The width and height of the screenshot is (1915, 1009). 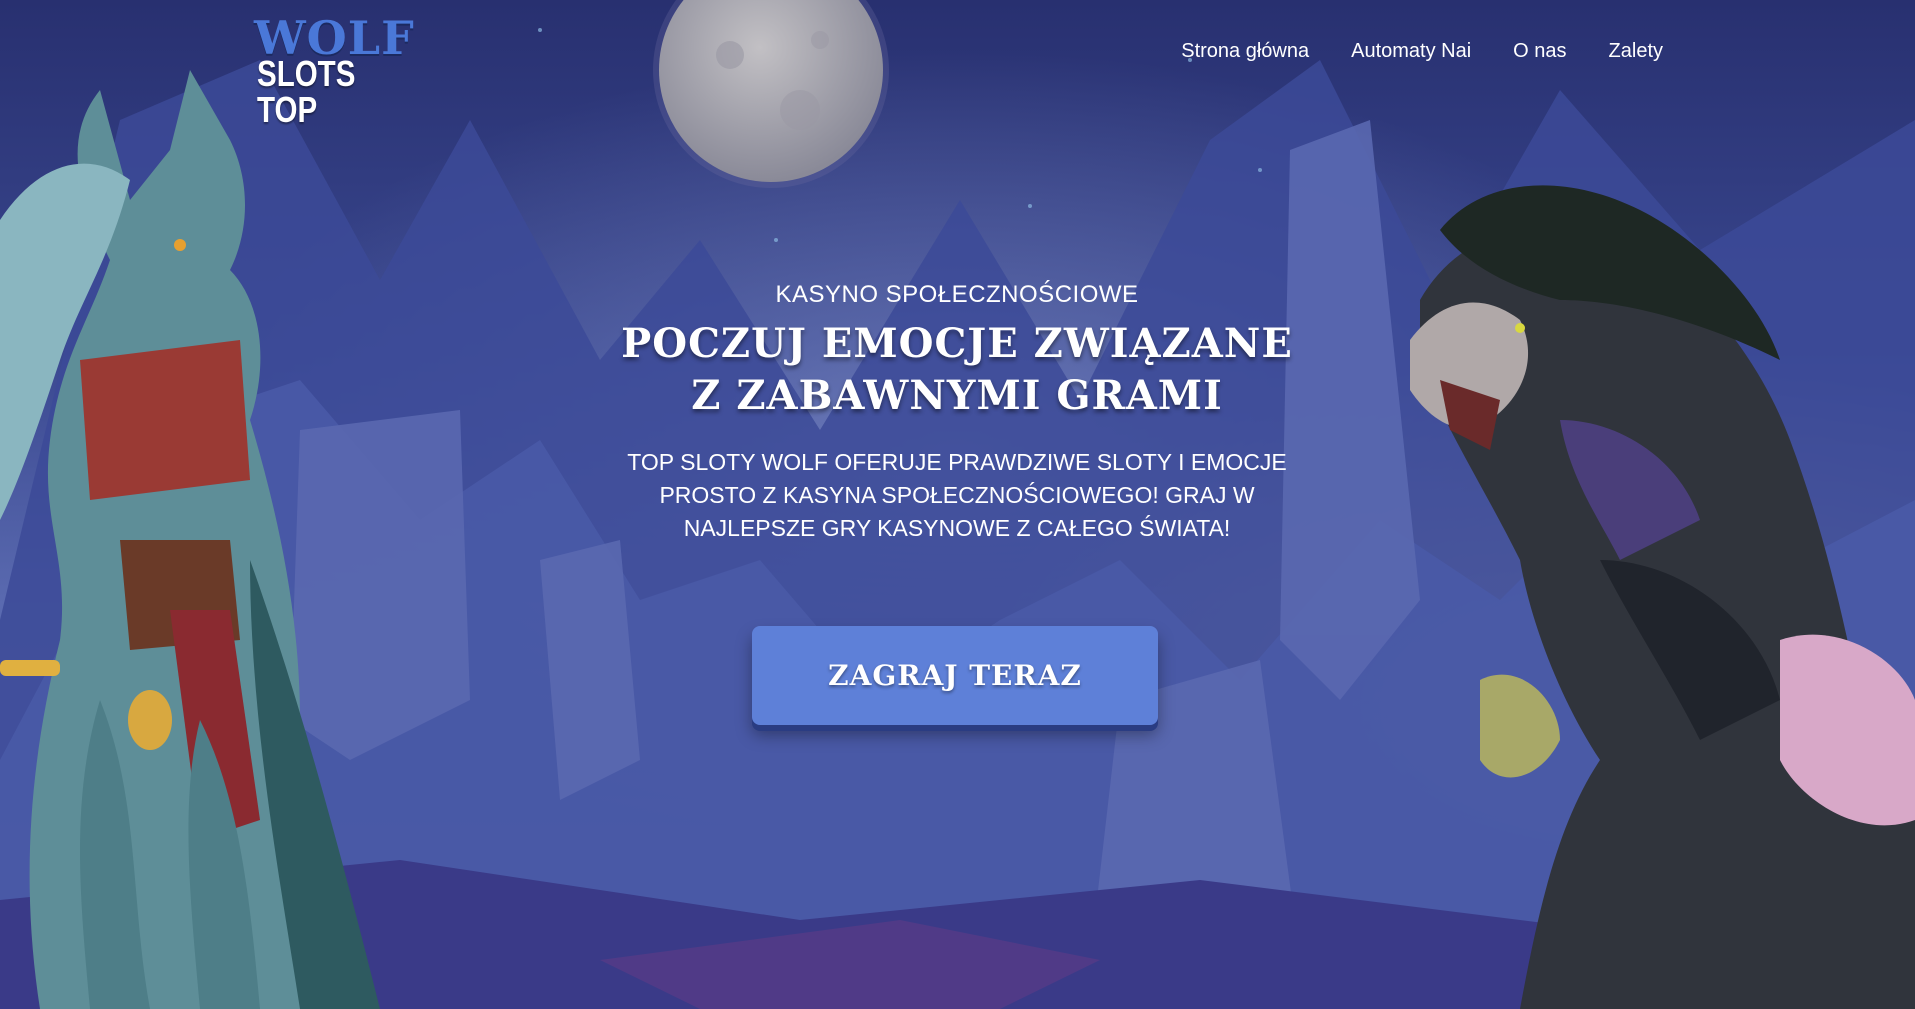 I want to click on main-navigation: Strona główna Automaty Nai O nas Zalety, so click(x=1422, y=51).